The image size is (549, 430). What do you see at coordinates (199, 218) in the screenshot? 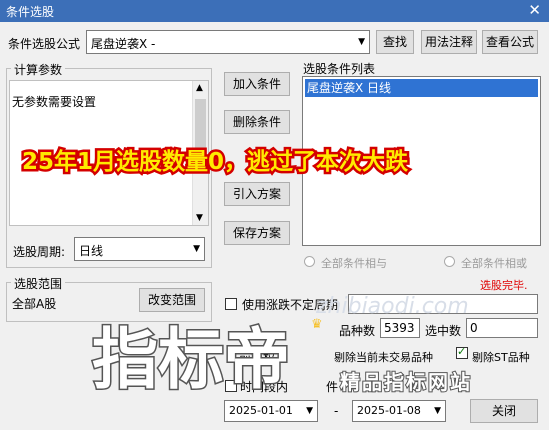
I see `scroll-down-icon: ▼` at bounding box center [199, 218].